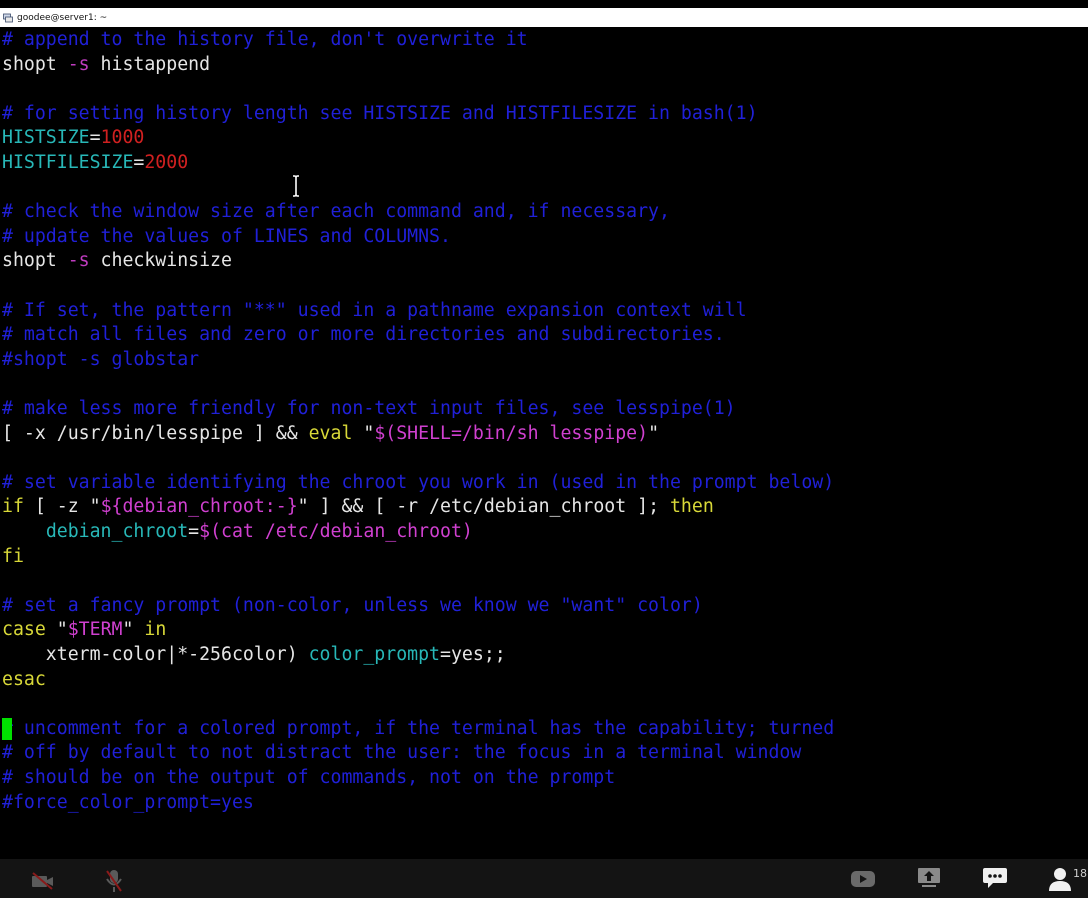 Image resolution: width=1088 pixels, height=898 pixels. I want to click on terminal-token-comment: #force_color_prompt=yes, so click(128, 802).